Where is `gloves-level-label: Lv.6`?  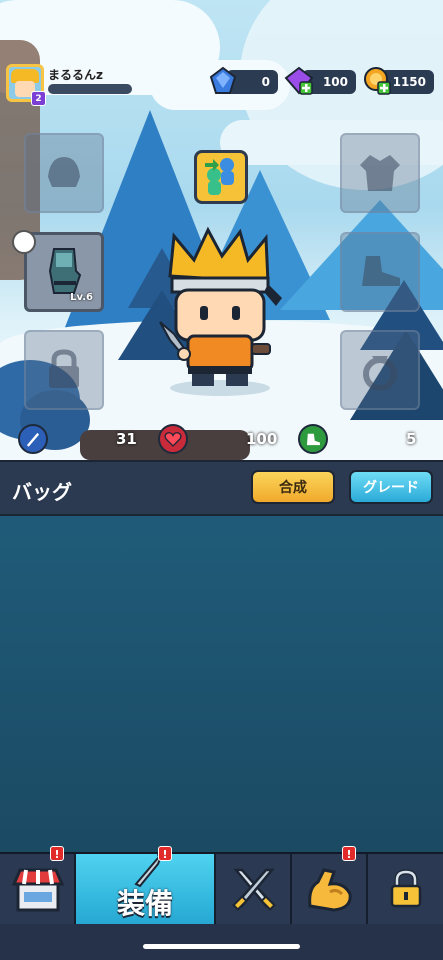
gloves-level-label: Lv.6 is located at coordinates (81, 297).